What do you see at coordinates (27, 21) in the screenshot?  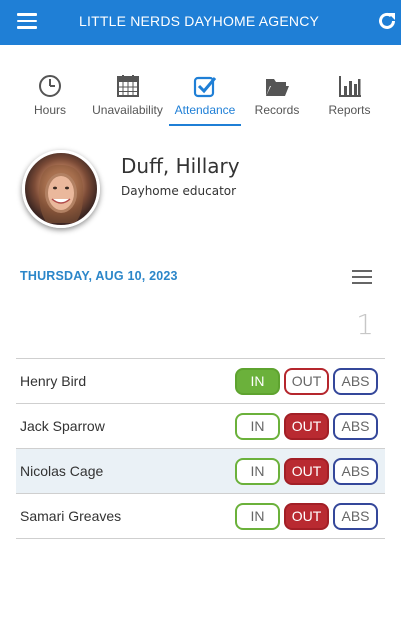 I see `hamburger-menu-icon` at bounding box center [27, 21].